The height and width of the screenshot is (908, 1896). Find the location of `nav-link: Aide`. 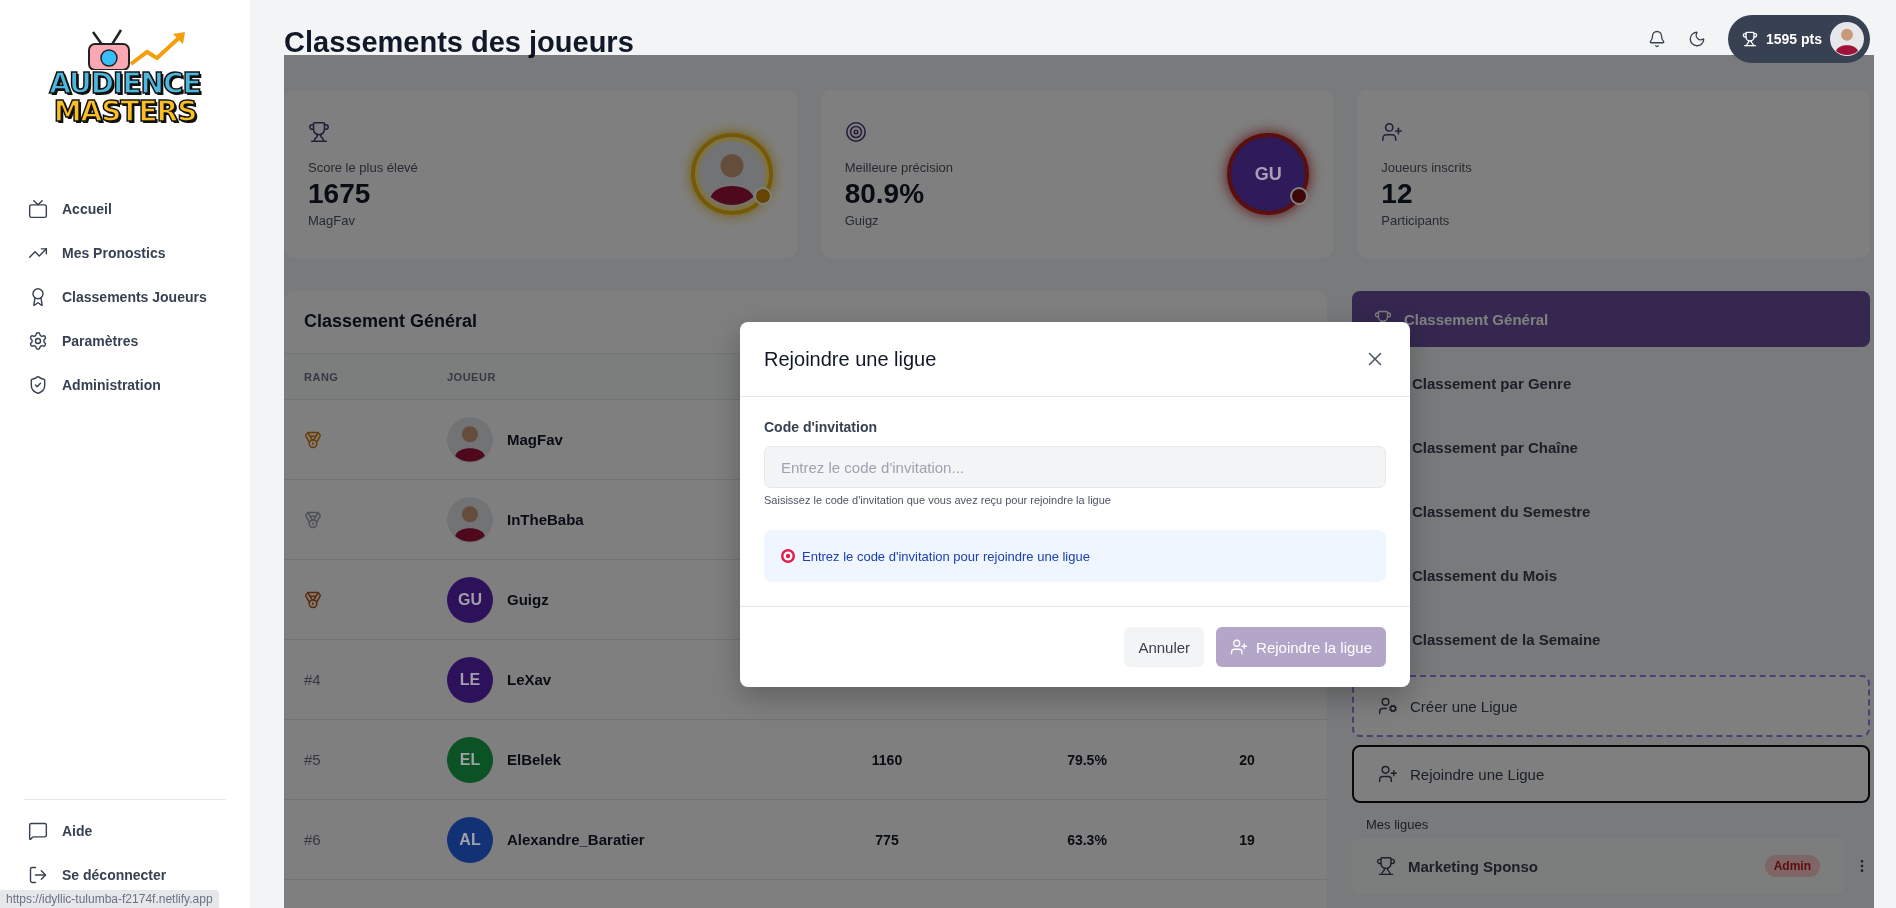

nav-link: Aide is located at coordinates (125, 831).